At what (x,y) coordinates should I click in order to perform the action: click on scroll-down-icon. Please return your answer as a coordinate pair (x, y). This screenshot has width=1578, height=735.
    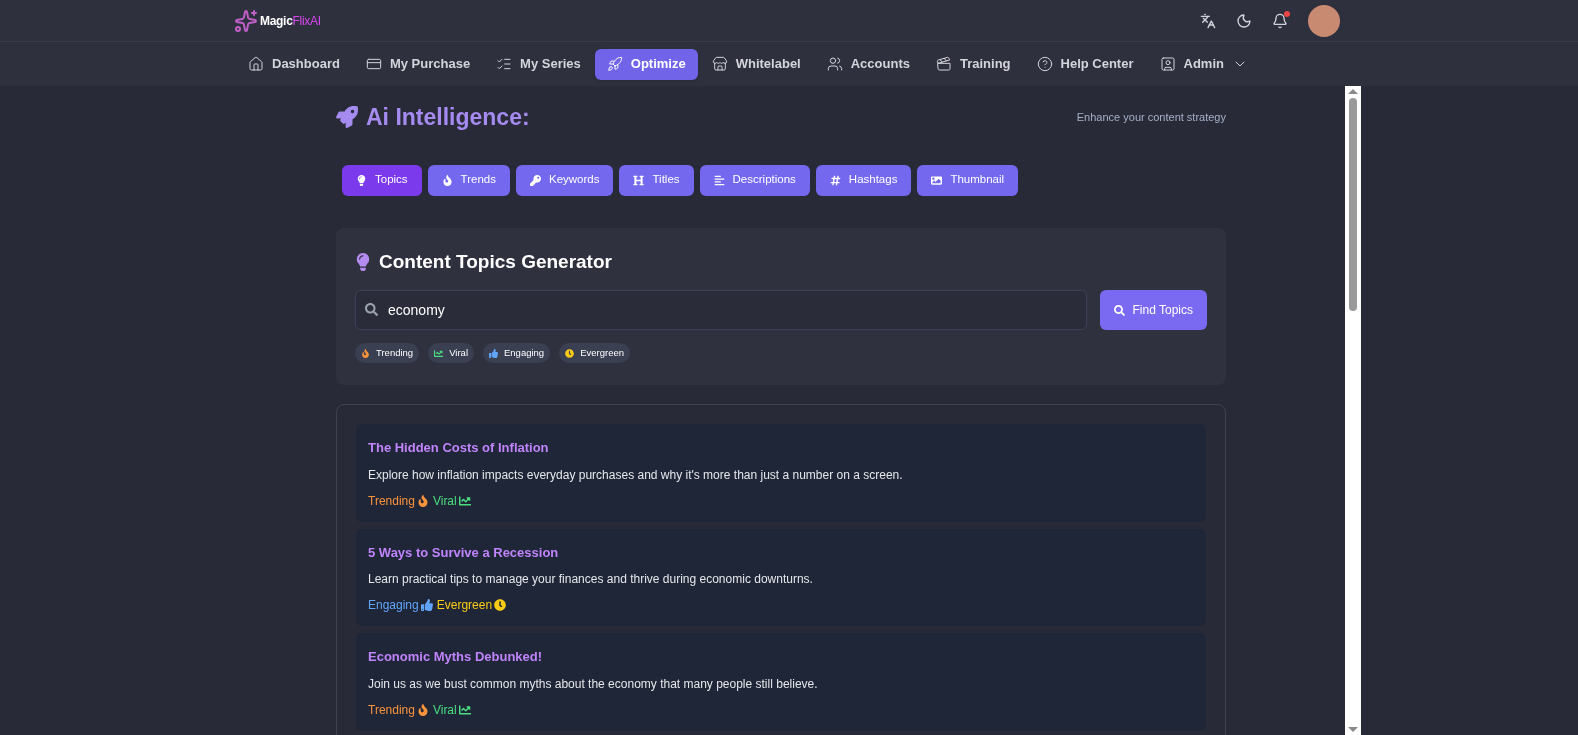
    Looking at the image, I should click on (1353, 729).